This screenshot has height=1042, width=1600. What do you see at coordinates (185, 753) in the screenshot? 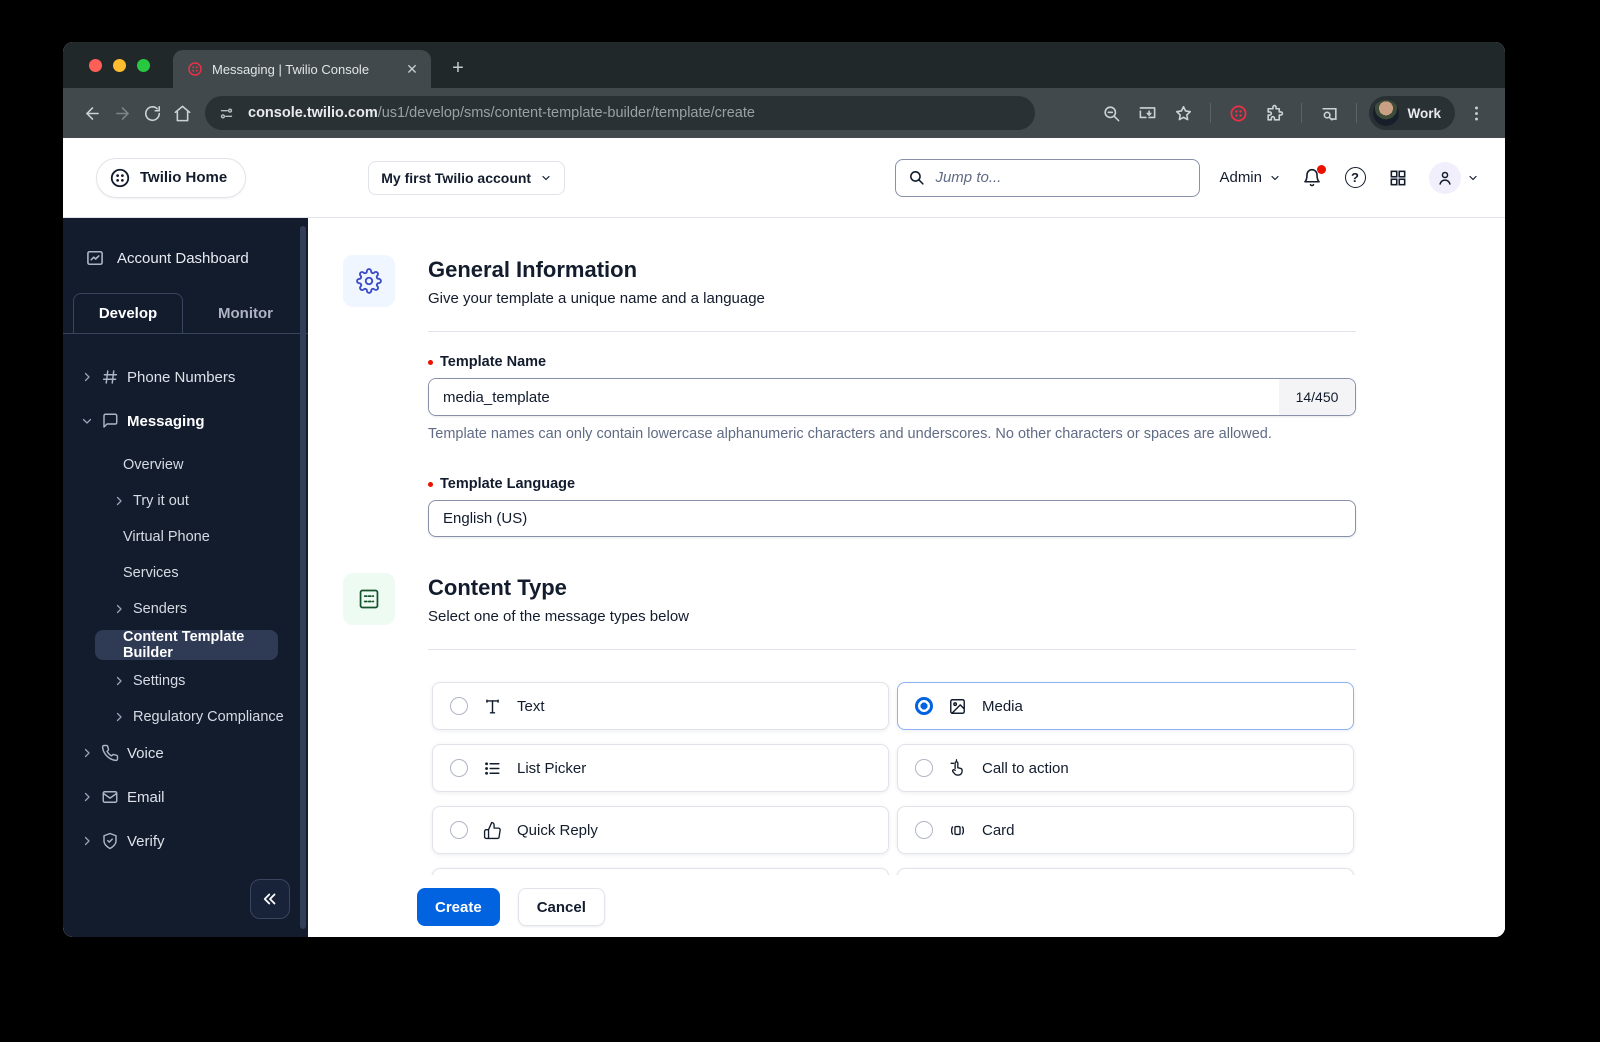
I see `sidebar-item-voice: Voice` at bounding box center [185, 753].